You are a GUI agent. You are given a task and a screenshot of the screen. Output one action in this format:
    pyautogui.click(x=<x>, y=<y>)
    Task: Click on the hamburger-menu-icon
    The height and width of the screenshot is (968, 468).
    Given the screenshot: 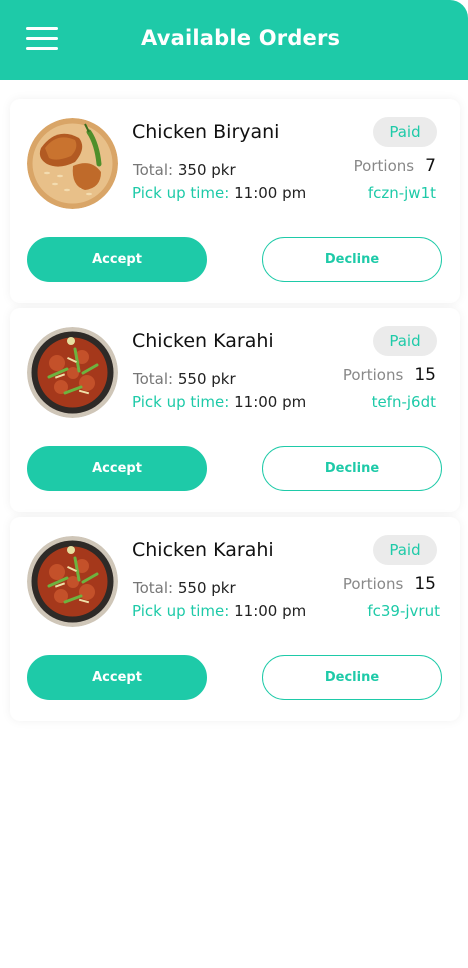 What is the action you would take?
    pyautogui.click(x=42, y=39)
    